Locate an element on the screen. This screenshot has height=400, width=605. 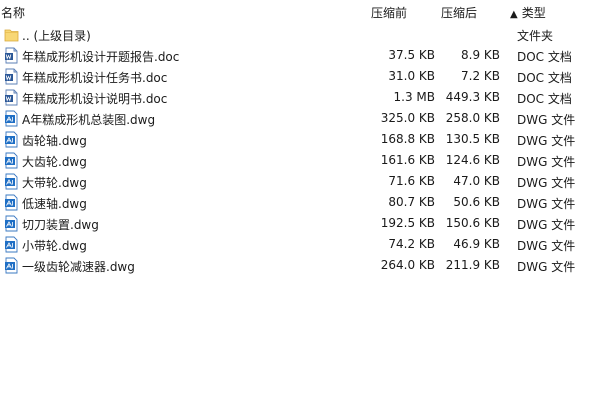
original-size: 80.7 KB is located at coordinates (411, 202).